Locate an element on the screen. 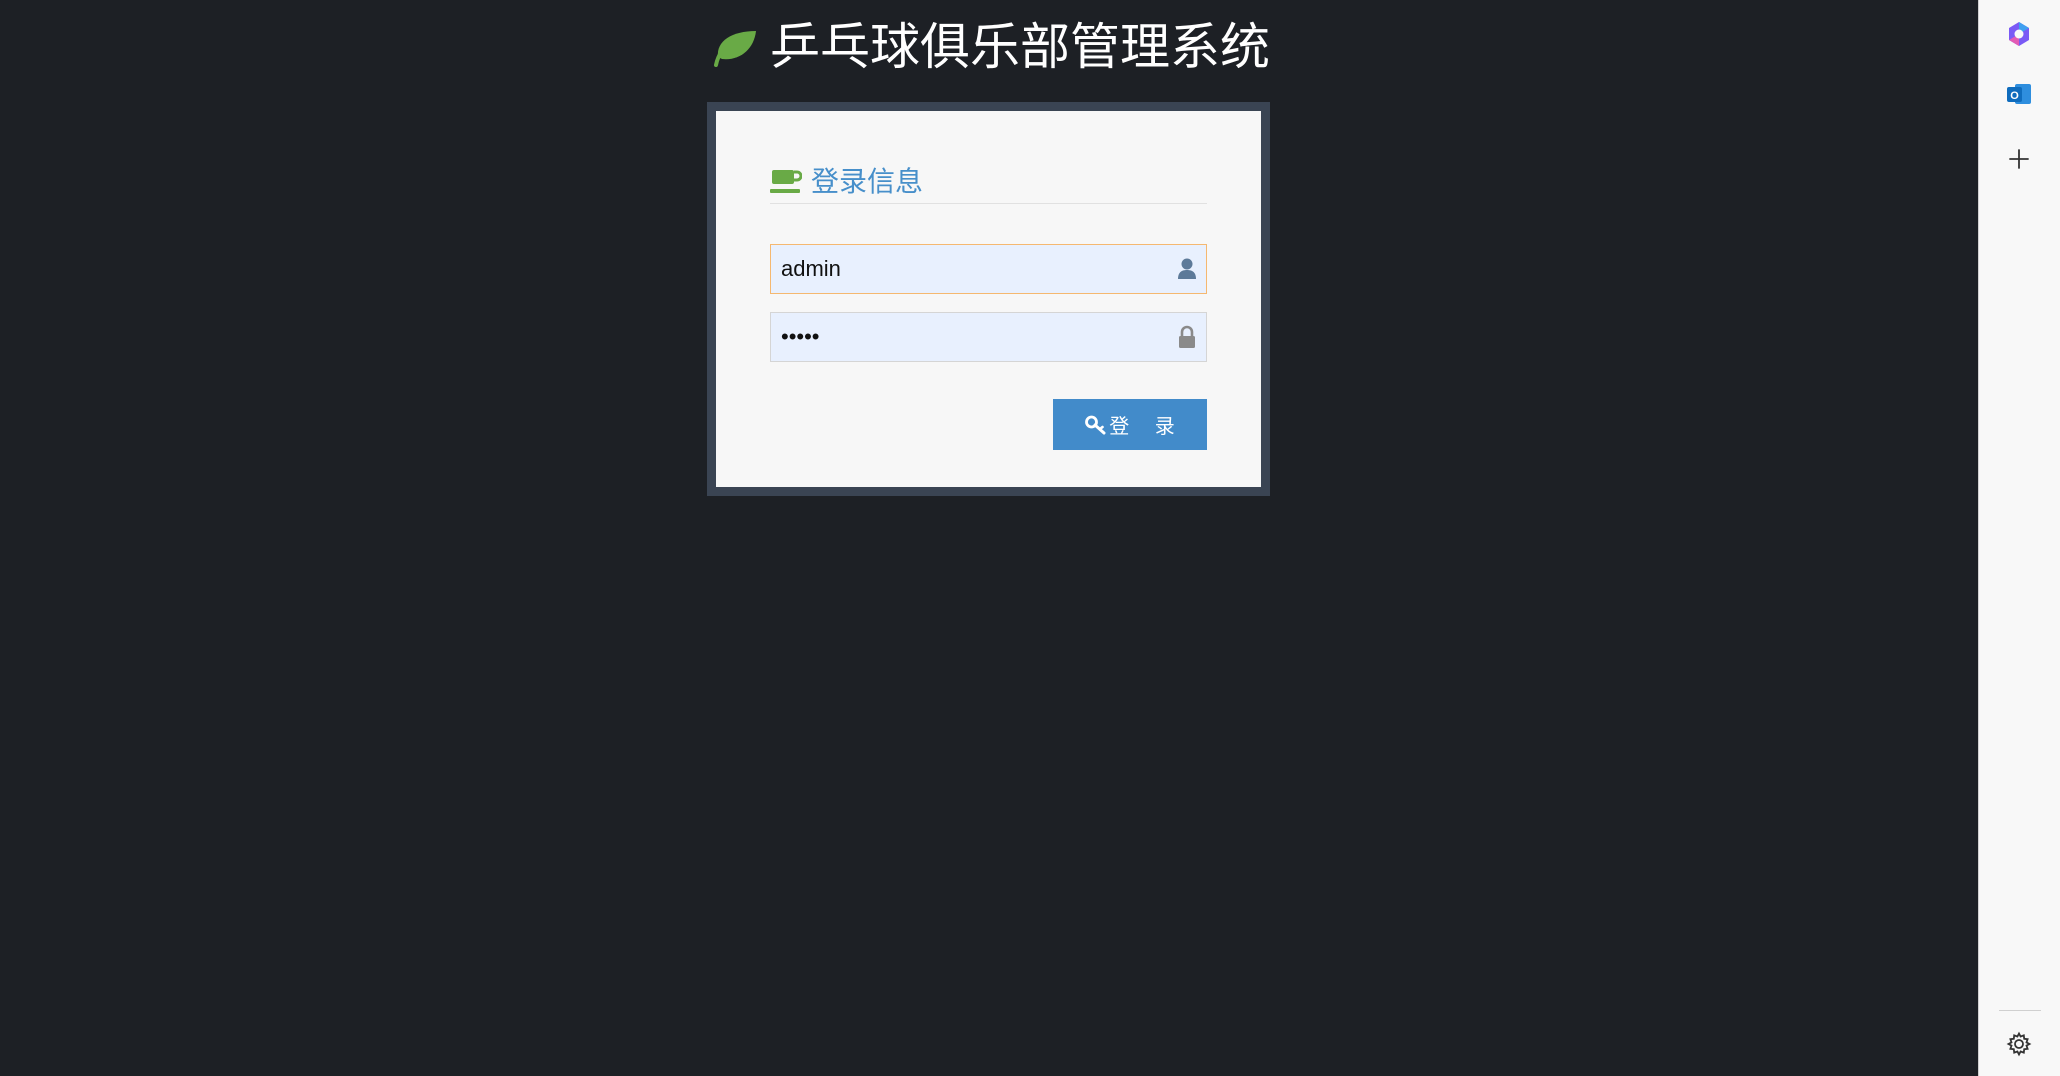 The width and height of the screenshot is (2060, 1076). lock-icon is located at coordinates (1187, 336).